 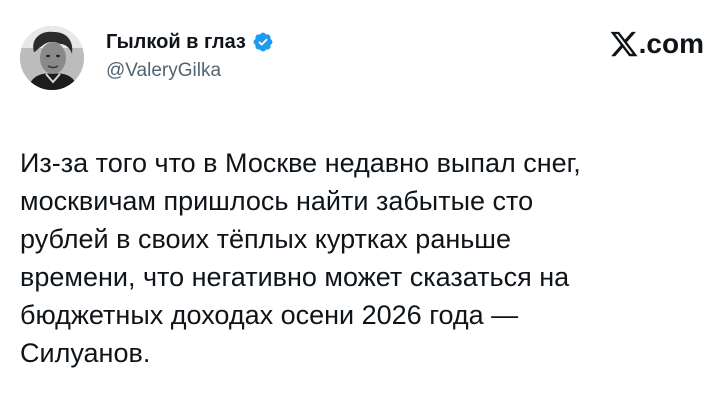 What do you see at coordinates (163, 71) in the screenshot?
I see `author-handle: @ValeryGilka` at bounding box center [163, 71].